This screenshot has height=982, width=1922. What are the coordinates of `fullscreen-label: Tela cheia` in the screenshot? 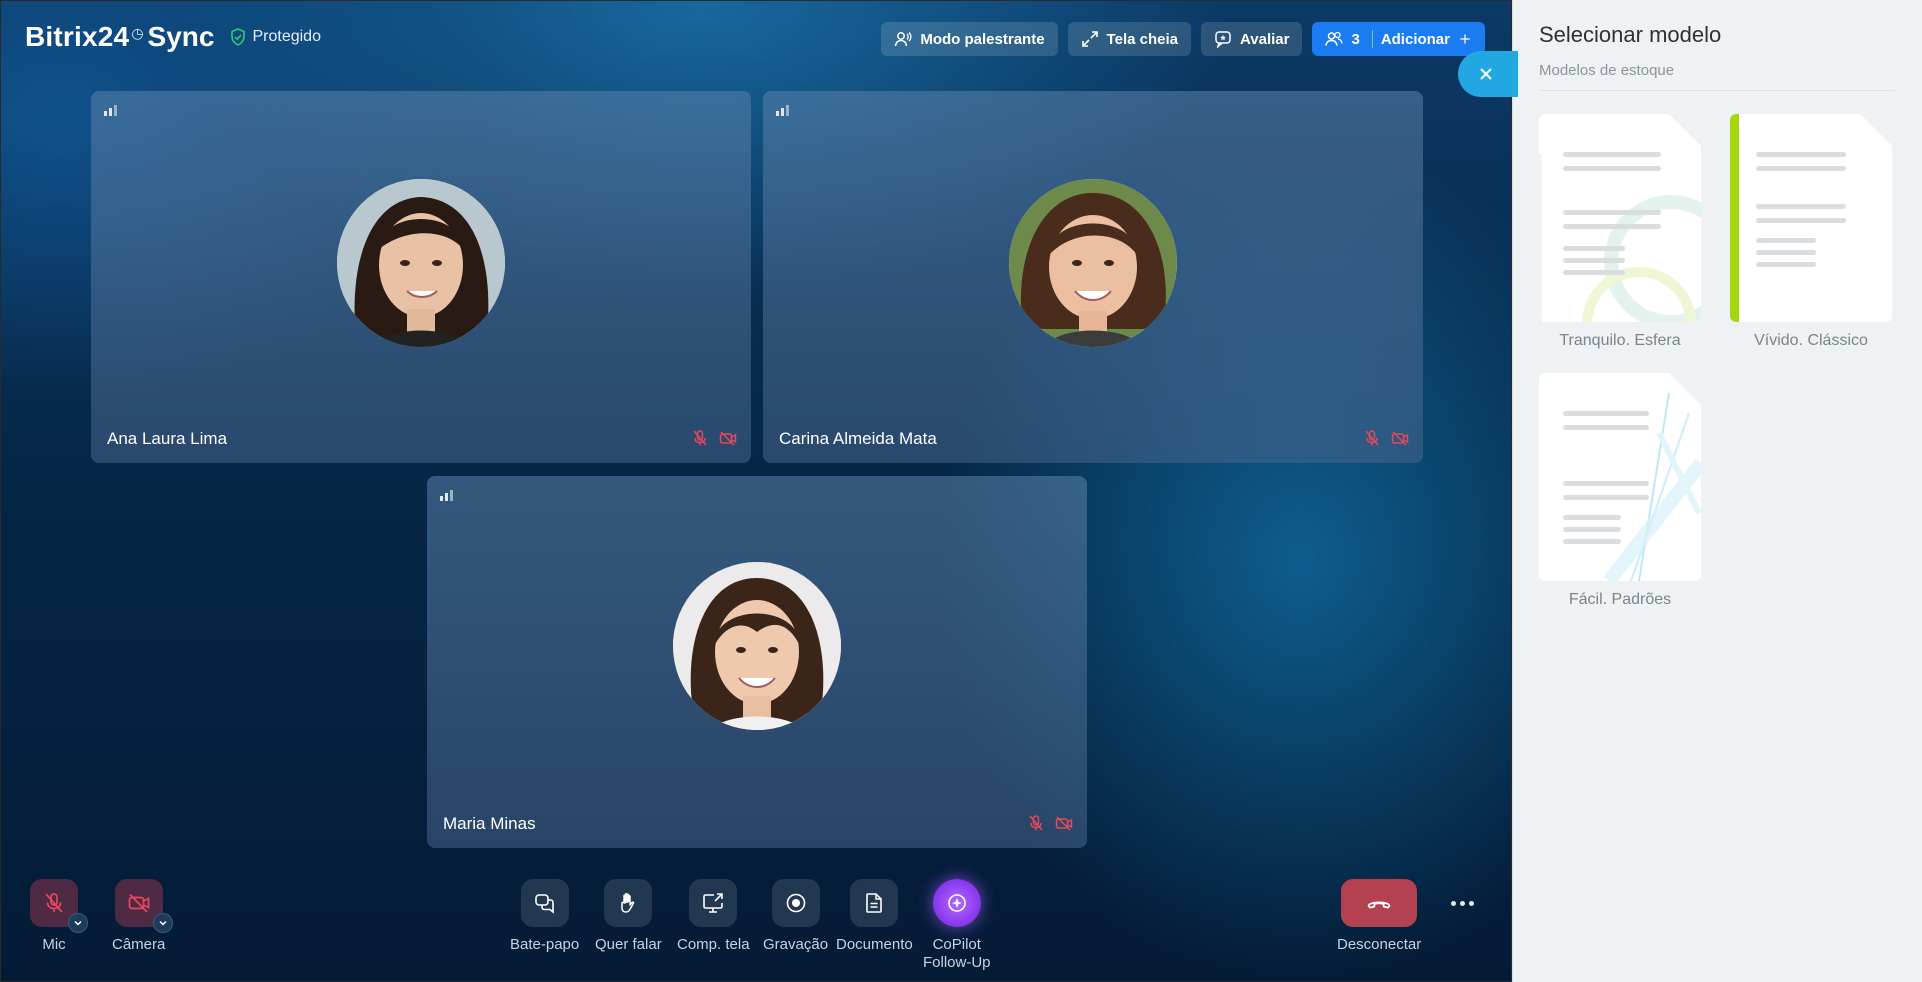 It's located at (1142, 39).